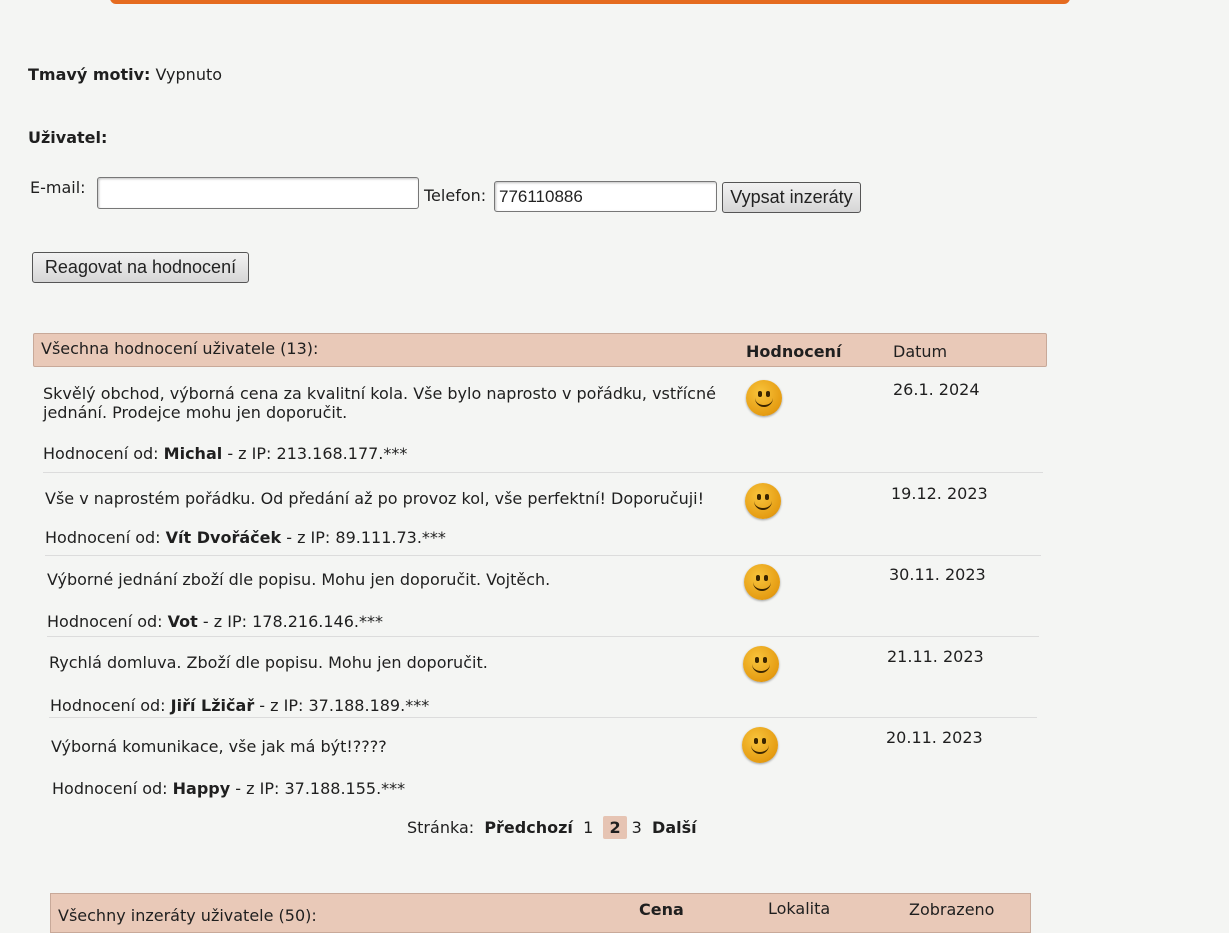 This screenshot has height=933, width=1229. Describe the element at coordinates (441, 827) in the screenshot. I see `pagination-label: Stránka:` at that location.